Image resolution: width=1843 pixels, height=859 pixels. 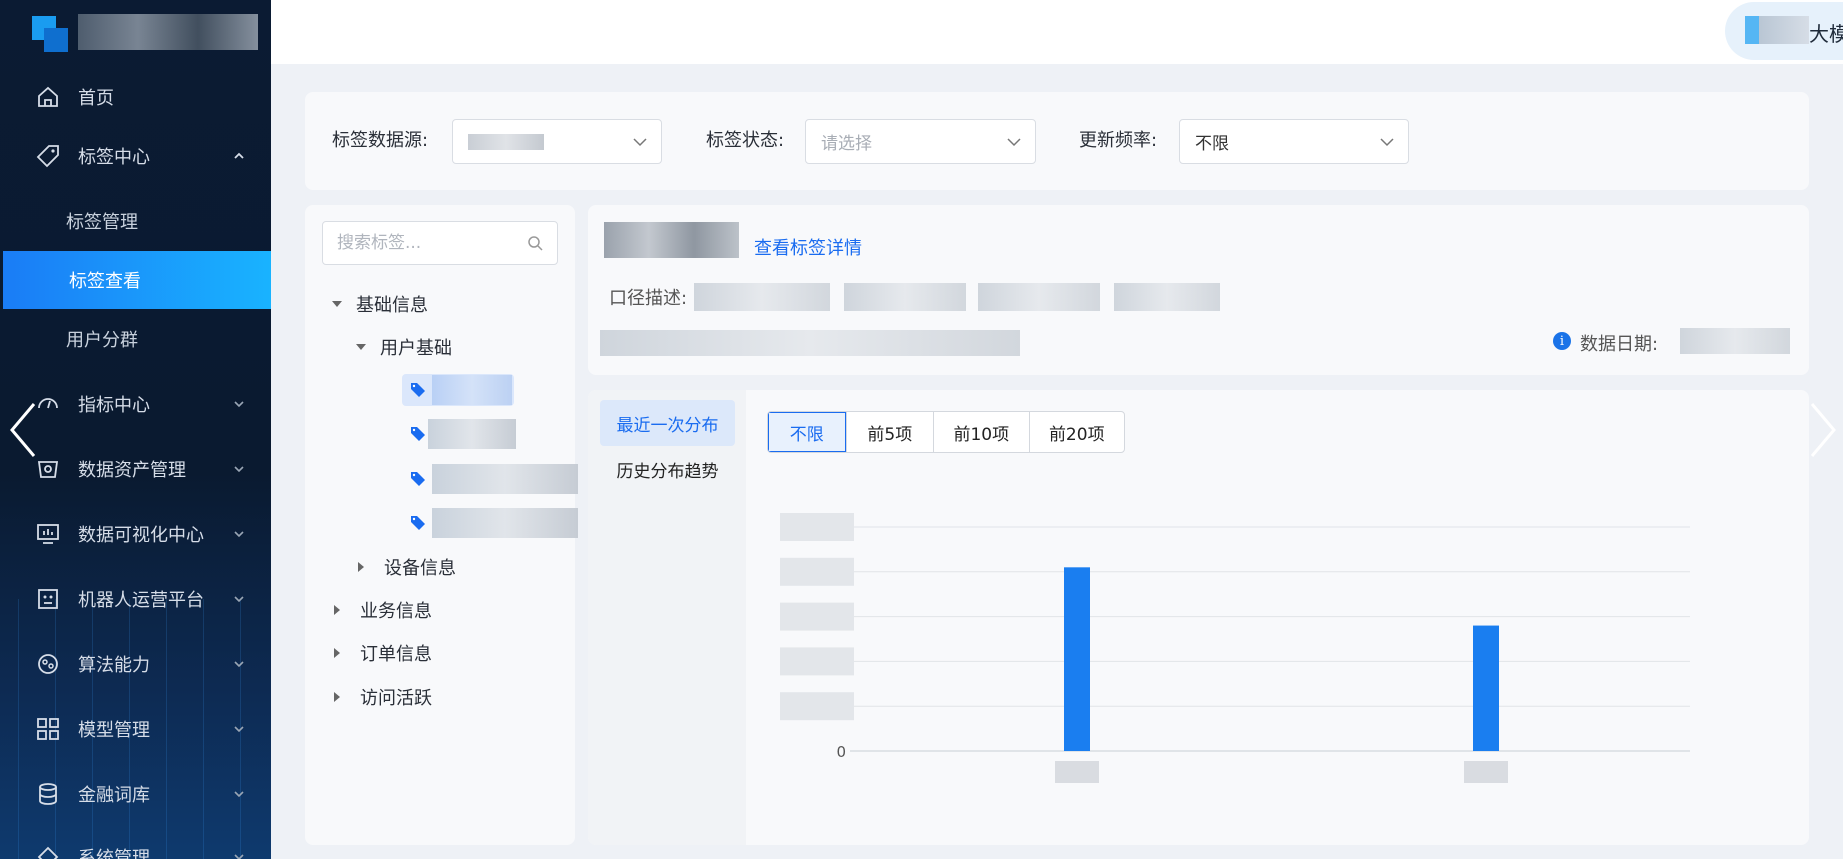 What do you see at coordinates (48, 469) in the screenshot?
I see `asset-icon` at bounding box center [48, 469].